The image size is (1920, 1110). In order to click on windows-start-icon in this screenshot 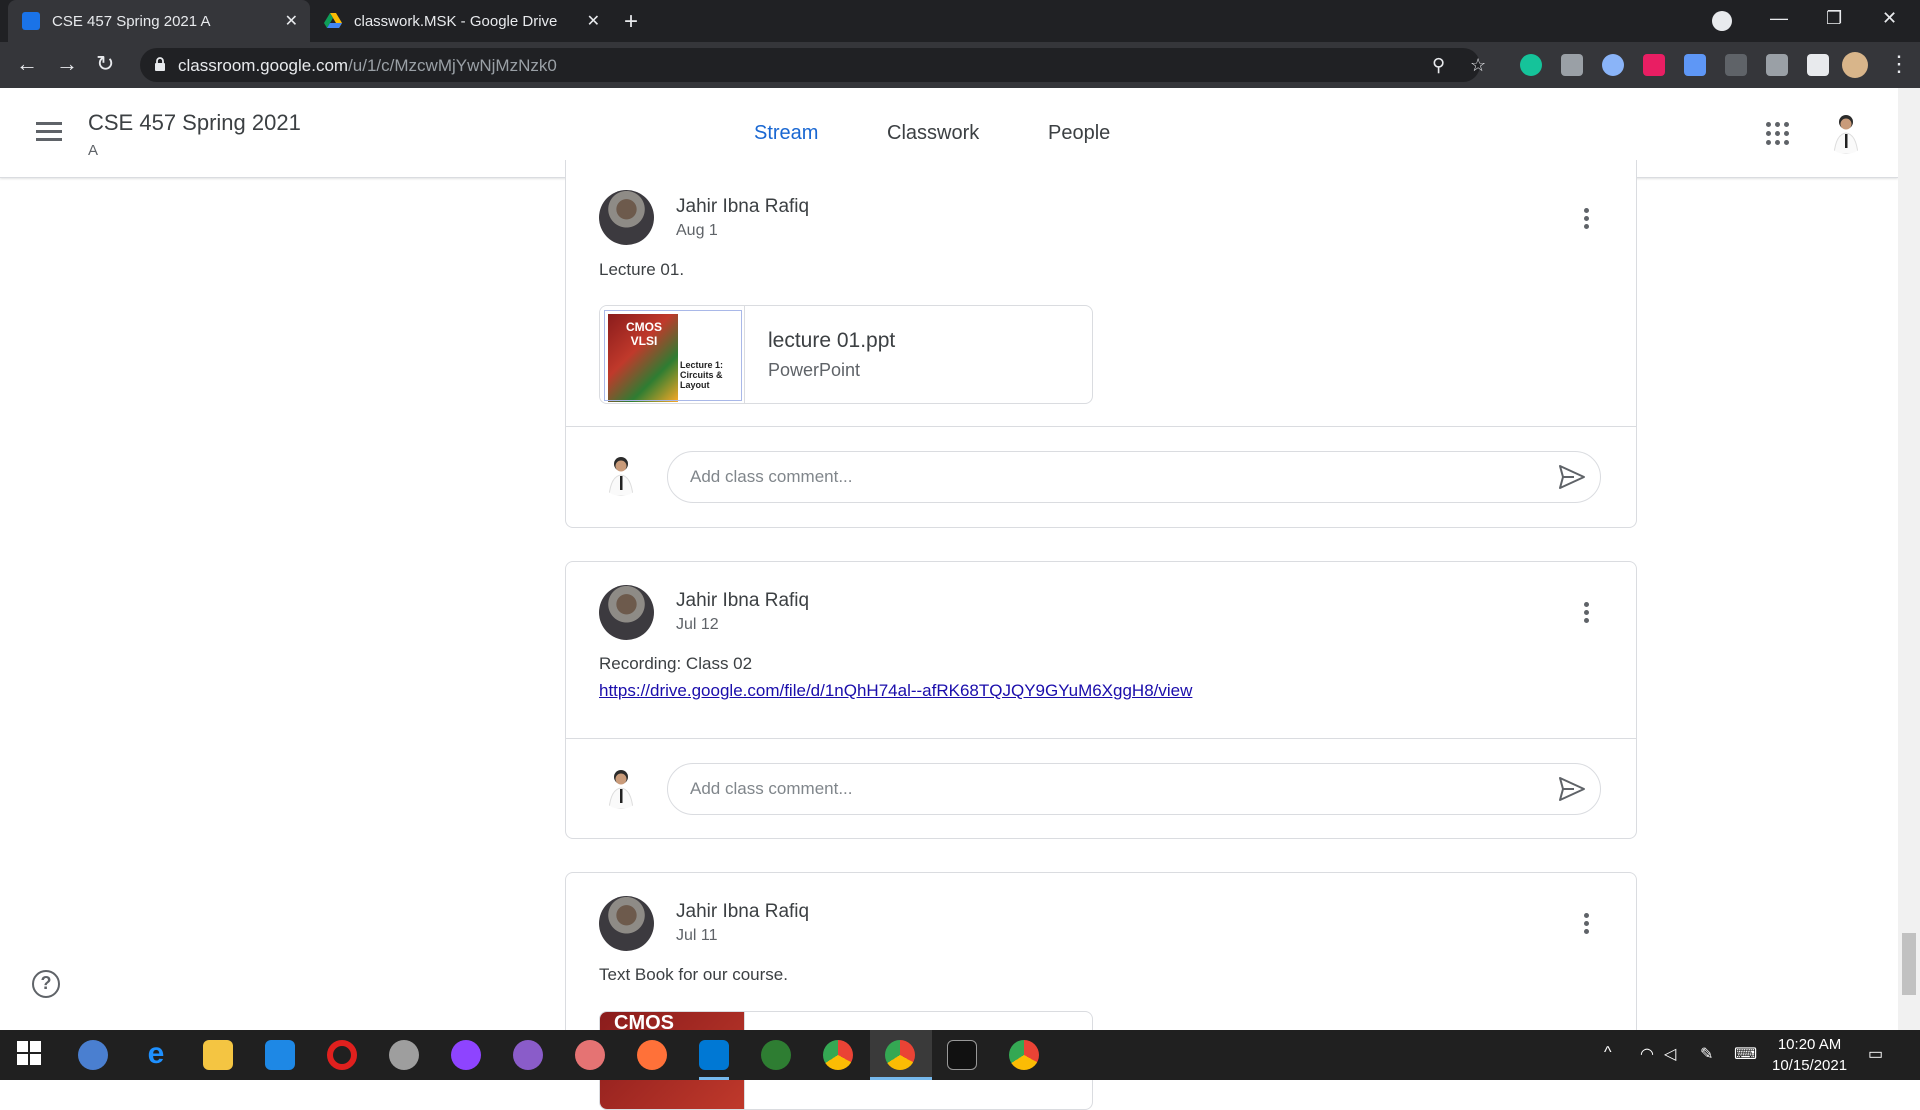, I will do `click(31, 1055)`.